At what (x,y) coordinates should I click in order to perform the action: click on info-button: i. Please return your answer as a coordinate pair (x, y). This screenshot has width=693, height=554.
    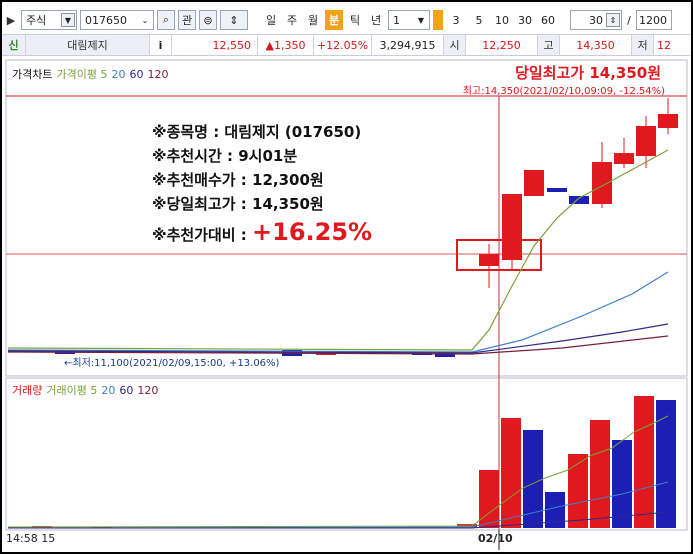
    Looking at the image, I should click on (161, 45).